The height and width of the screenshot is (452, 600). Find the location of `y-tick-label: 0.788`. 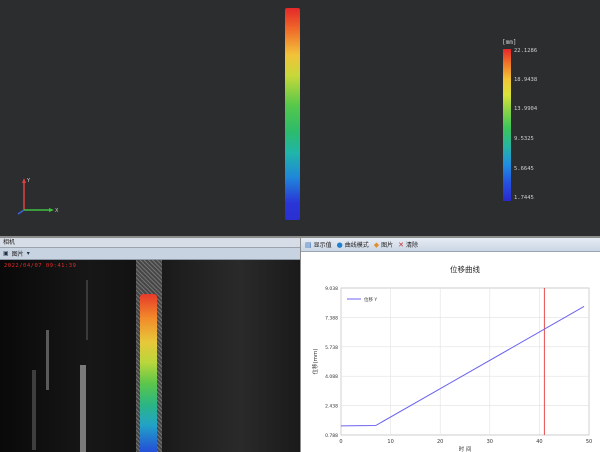

y-tick-label: 0.788 is located at coordinates (331, 436).